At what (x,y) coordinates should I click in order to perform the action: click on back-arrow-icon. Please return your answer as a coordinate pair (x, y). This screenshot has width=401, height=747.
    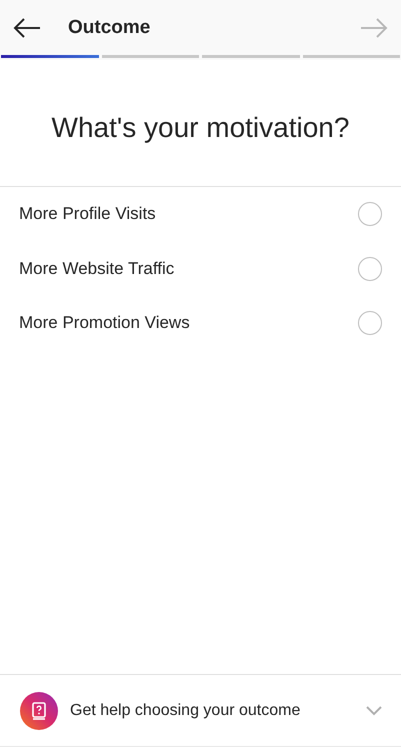
    Looking at the image, I should click on (27, 28).